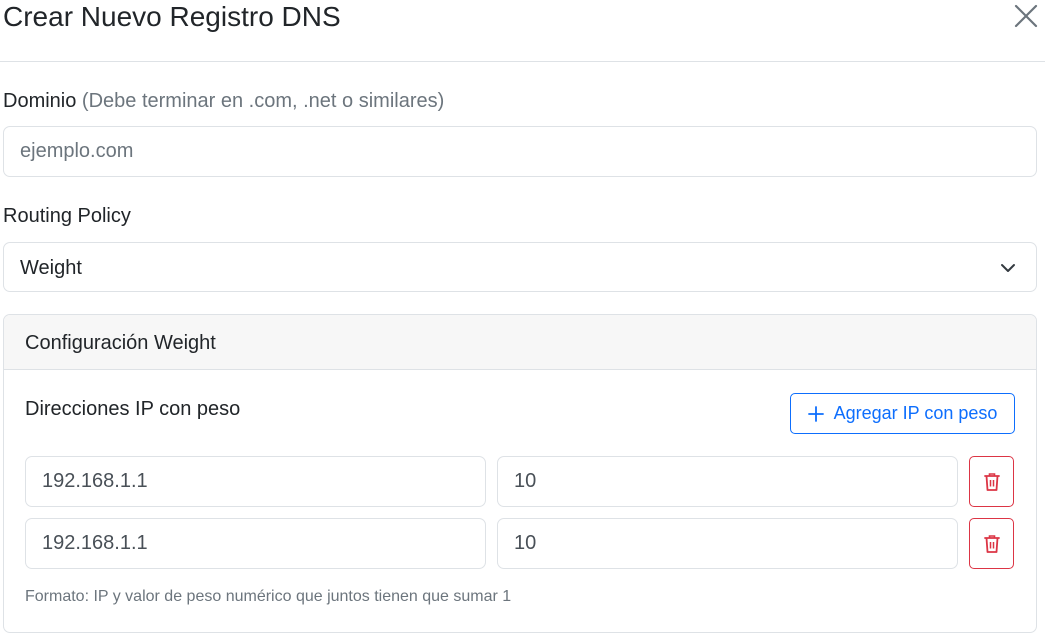 This screenshot has height=636, width=1045. Describe the element at coordinates (133, 409) in the screenshot. I see `ip-weights-label: Direcciones IP con peso` at that location.